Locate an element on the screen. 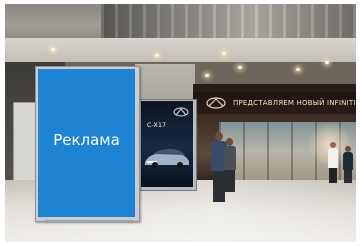  store-banner-text: ПРЕДСТАВЛЯЕМ НОВЫЙ INFINITI Q50 is located at coordinates (294, 103).